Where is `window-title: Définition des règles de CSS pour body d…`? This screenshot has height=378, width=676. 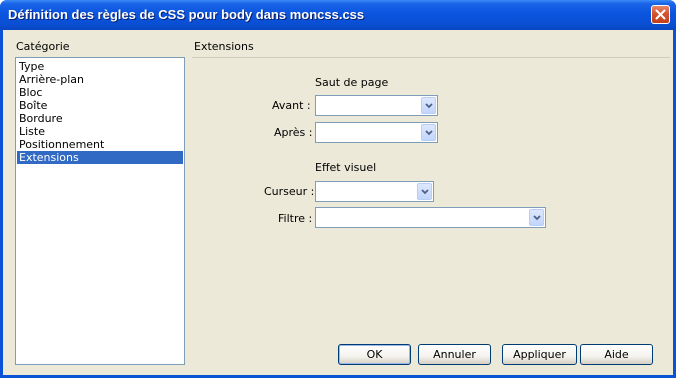
window-title: Définition des règles de CSS pour body d… is located at coordinates (186, 14).